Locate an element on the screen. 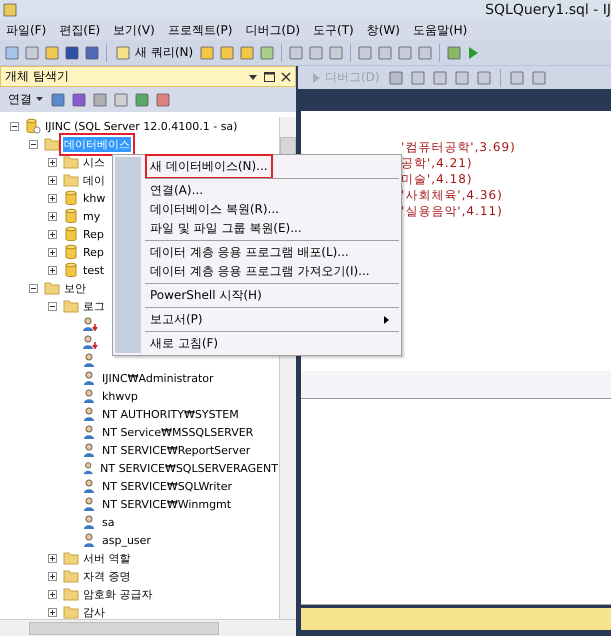 This screenshot has height=636, width=611. tree-item: 데이 is located at coordinates (94, 180).